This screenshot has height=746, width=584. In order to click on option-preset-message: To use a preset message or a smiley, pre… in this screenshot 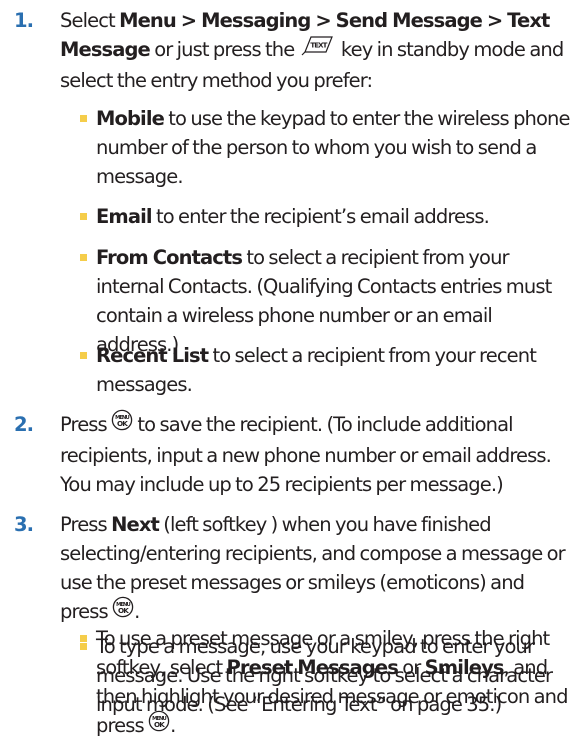, I will do `click(327, 683)`.